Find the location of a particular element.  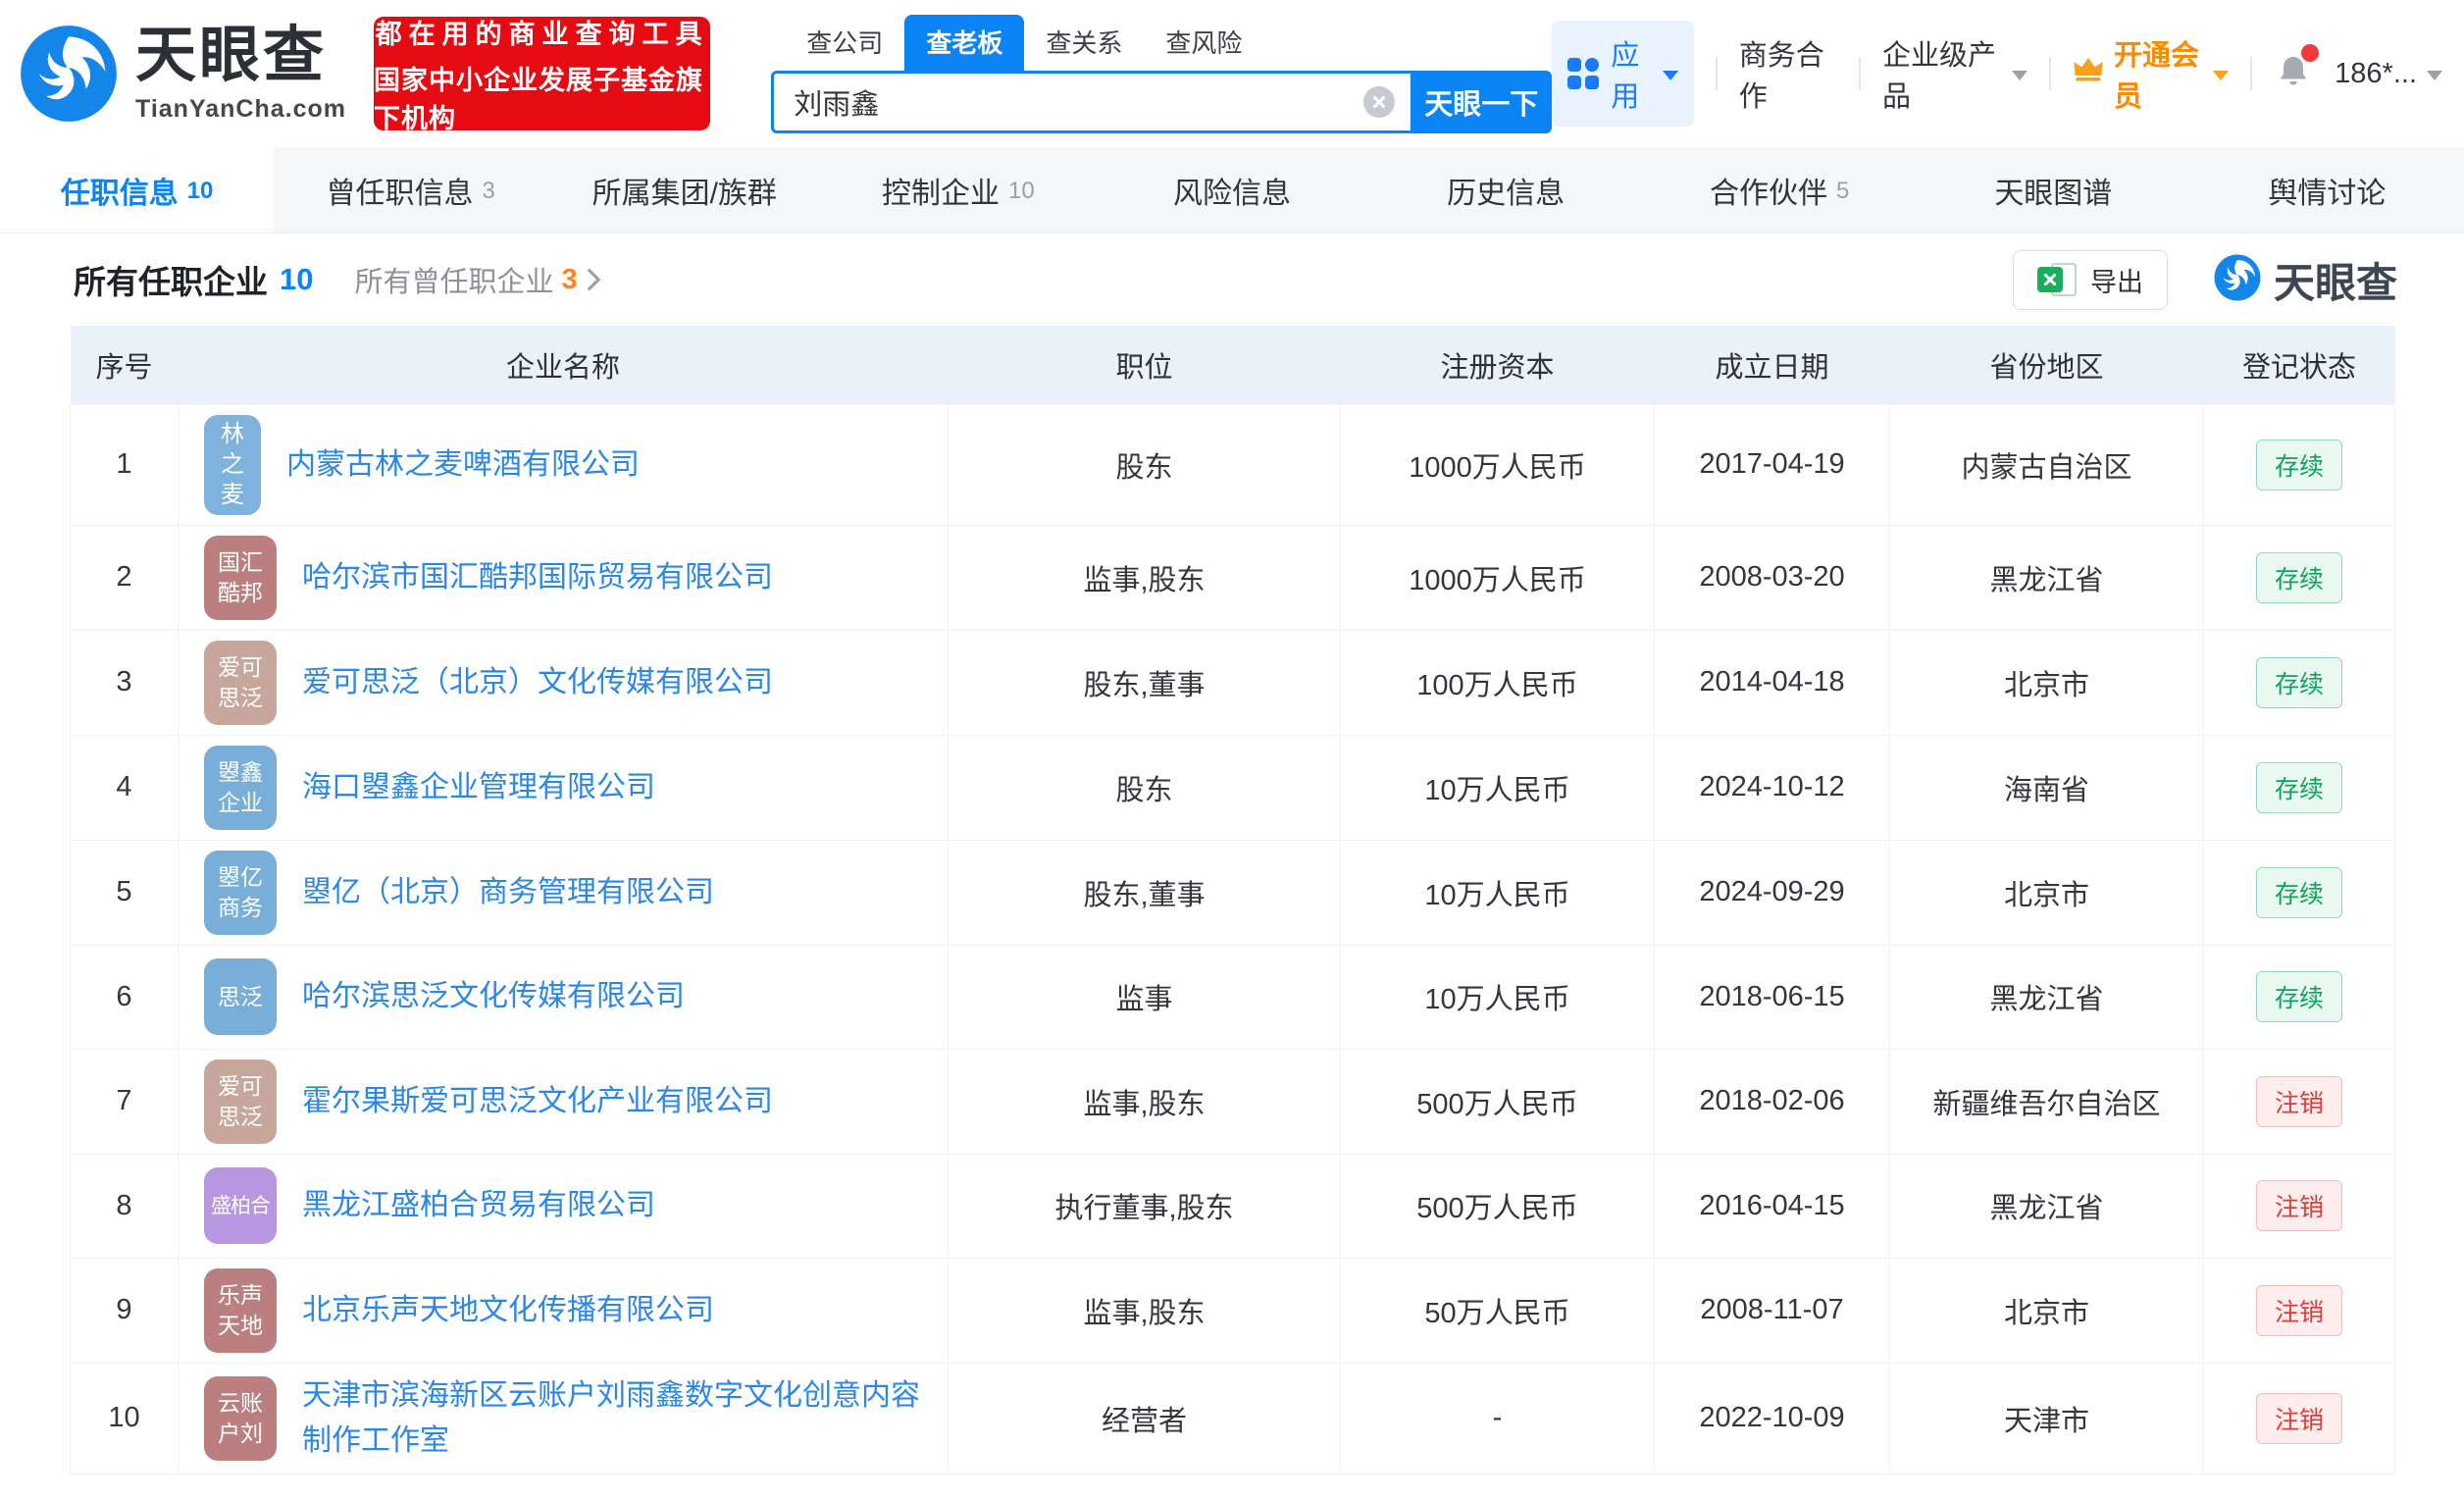

company-logo: 国汇 酷邦 is located at coordinates (240, 577).